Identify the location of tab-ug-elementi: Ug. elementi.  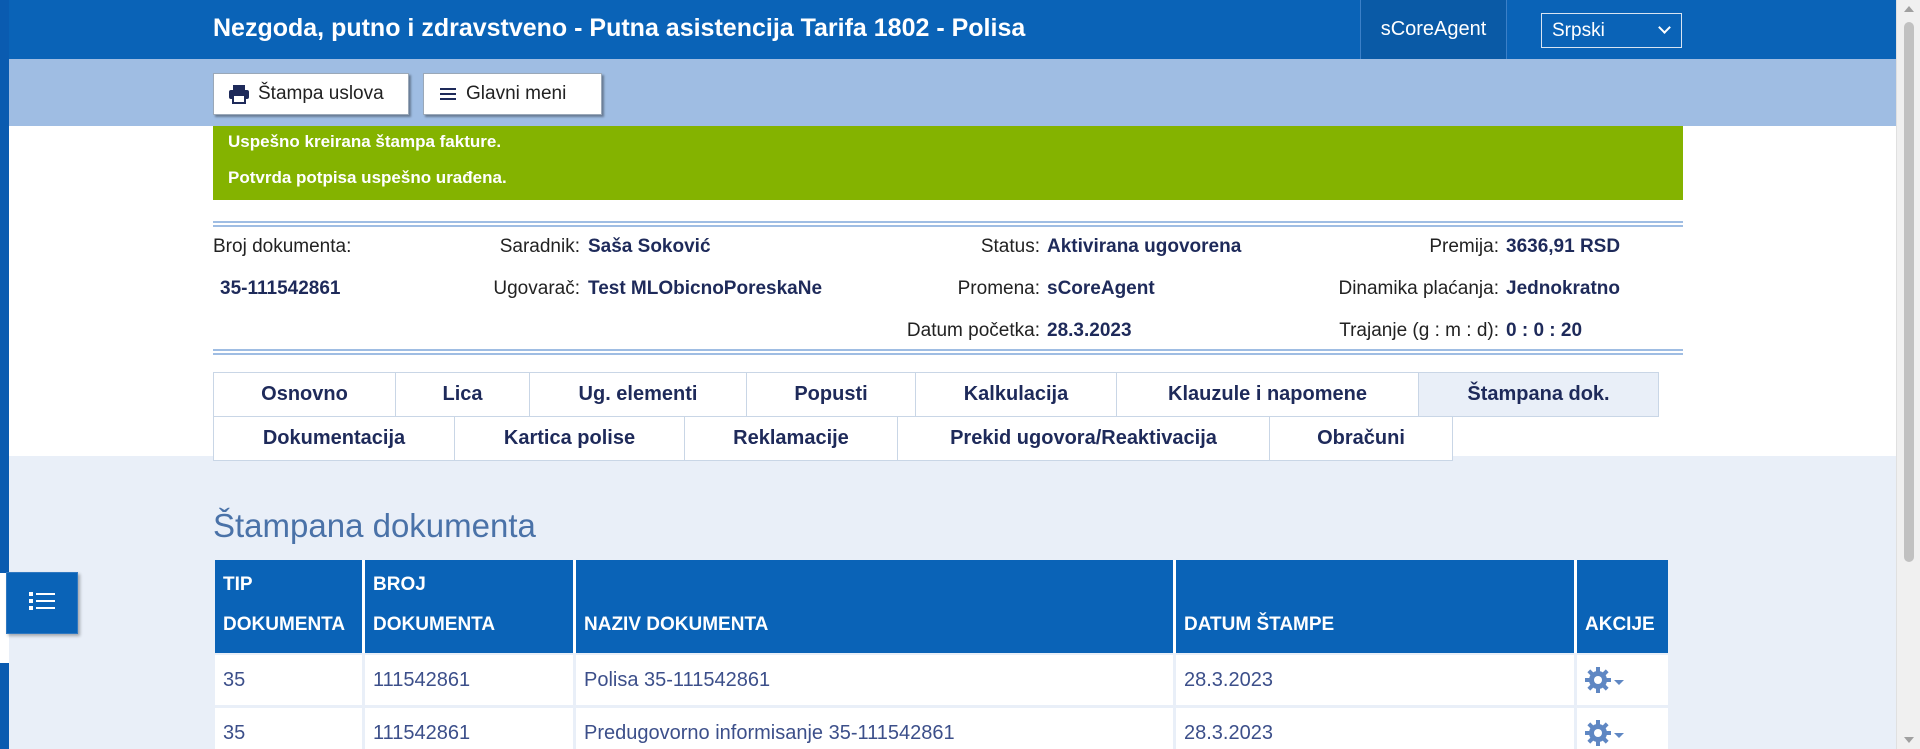
(638, 394).